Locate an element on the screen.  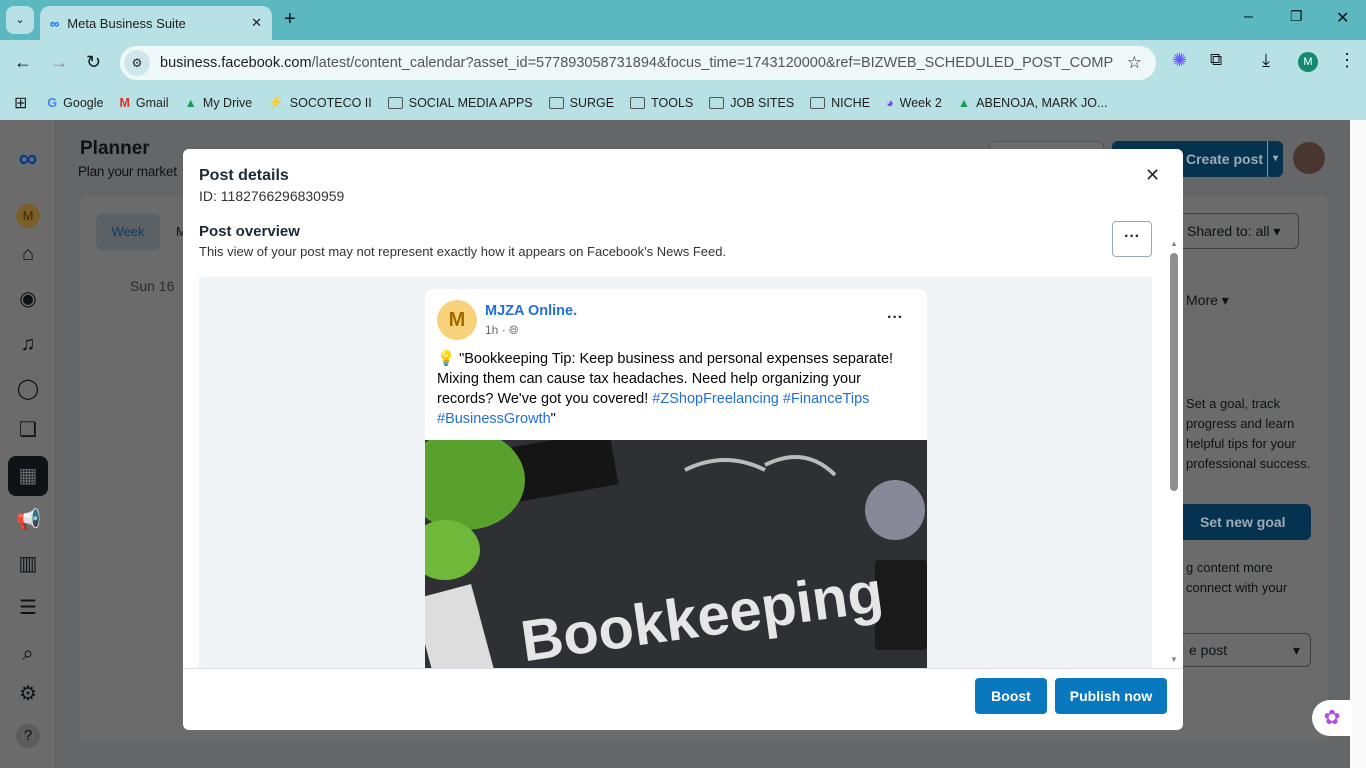
bookmark-item: ▲ My Drive is located at coordinates (219, 102).